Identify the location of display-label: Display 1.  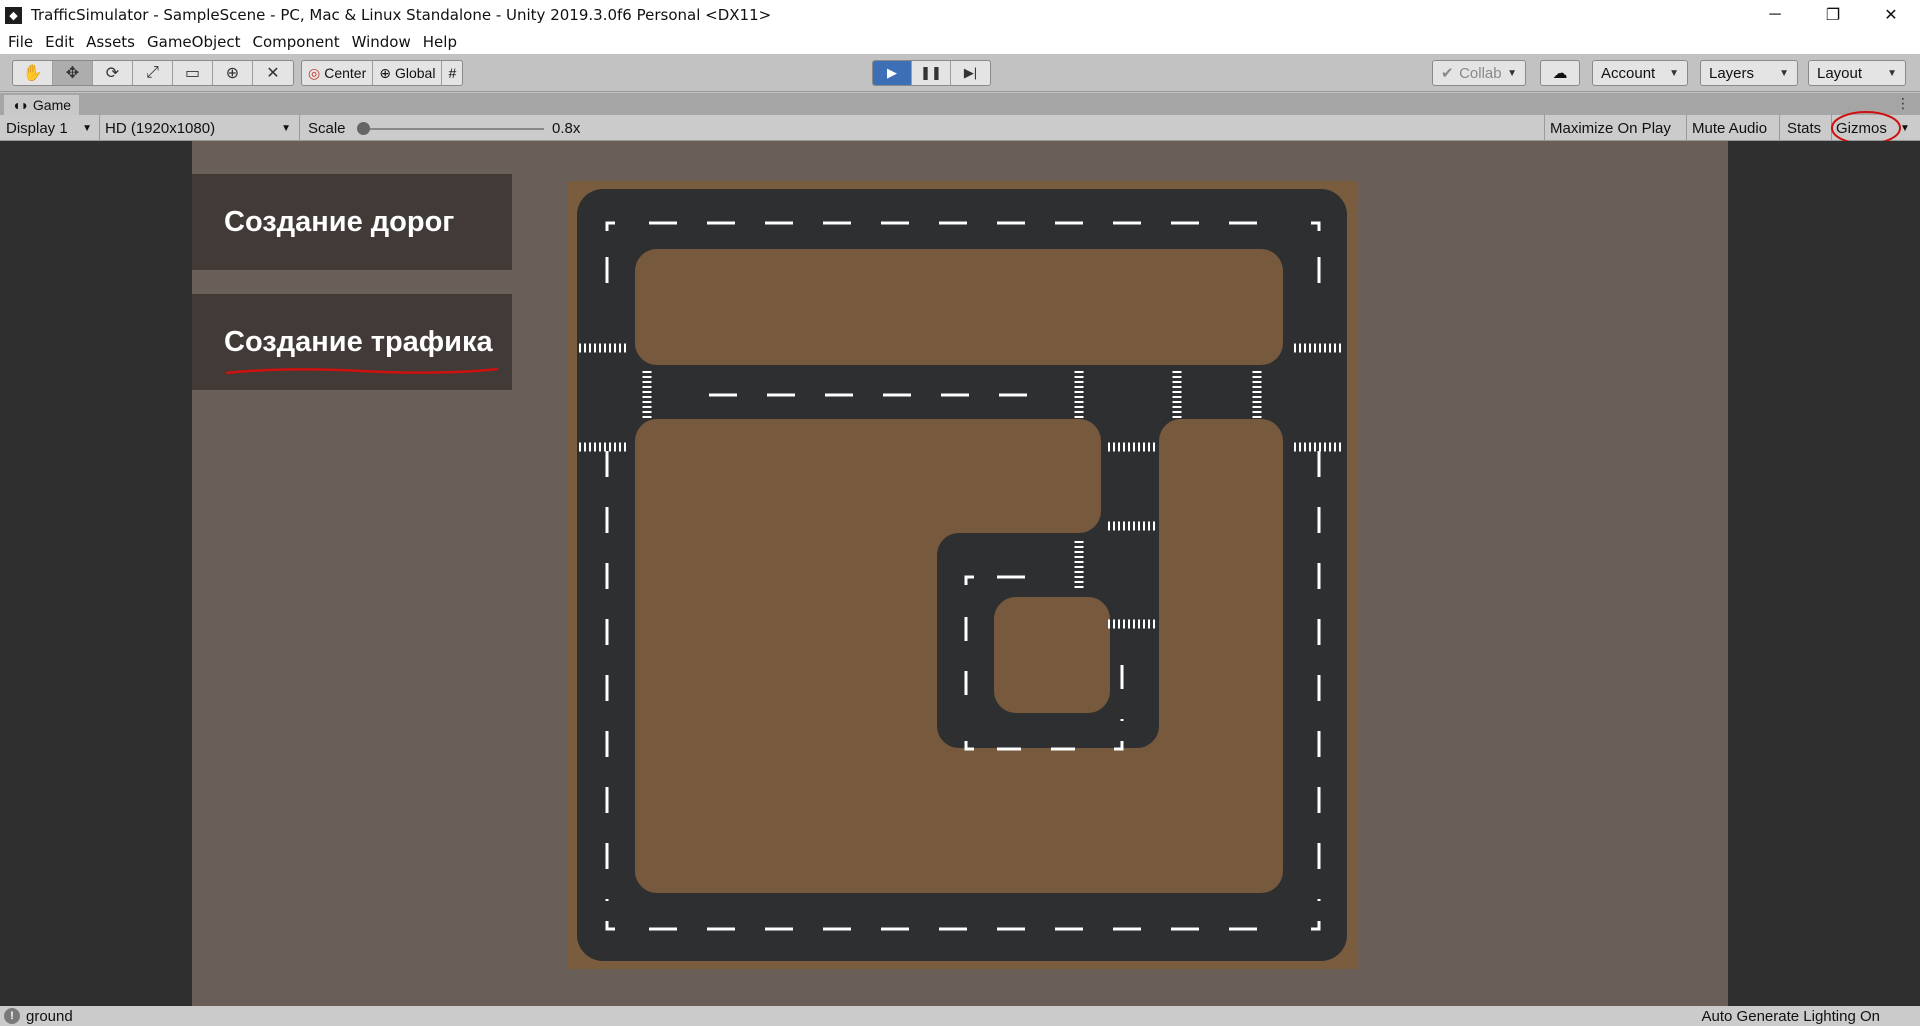
(37, 128).